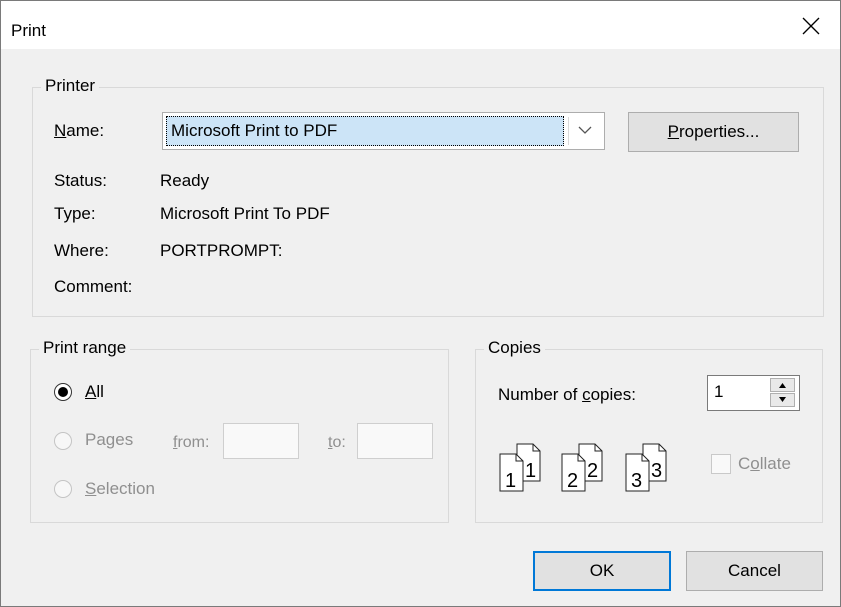  I want to click on name-label: Name:, so click(79, 130).